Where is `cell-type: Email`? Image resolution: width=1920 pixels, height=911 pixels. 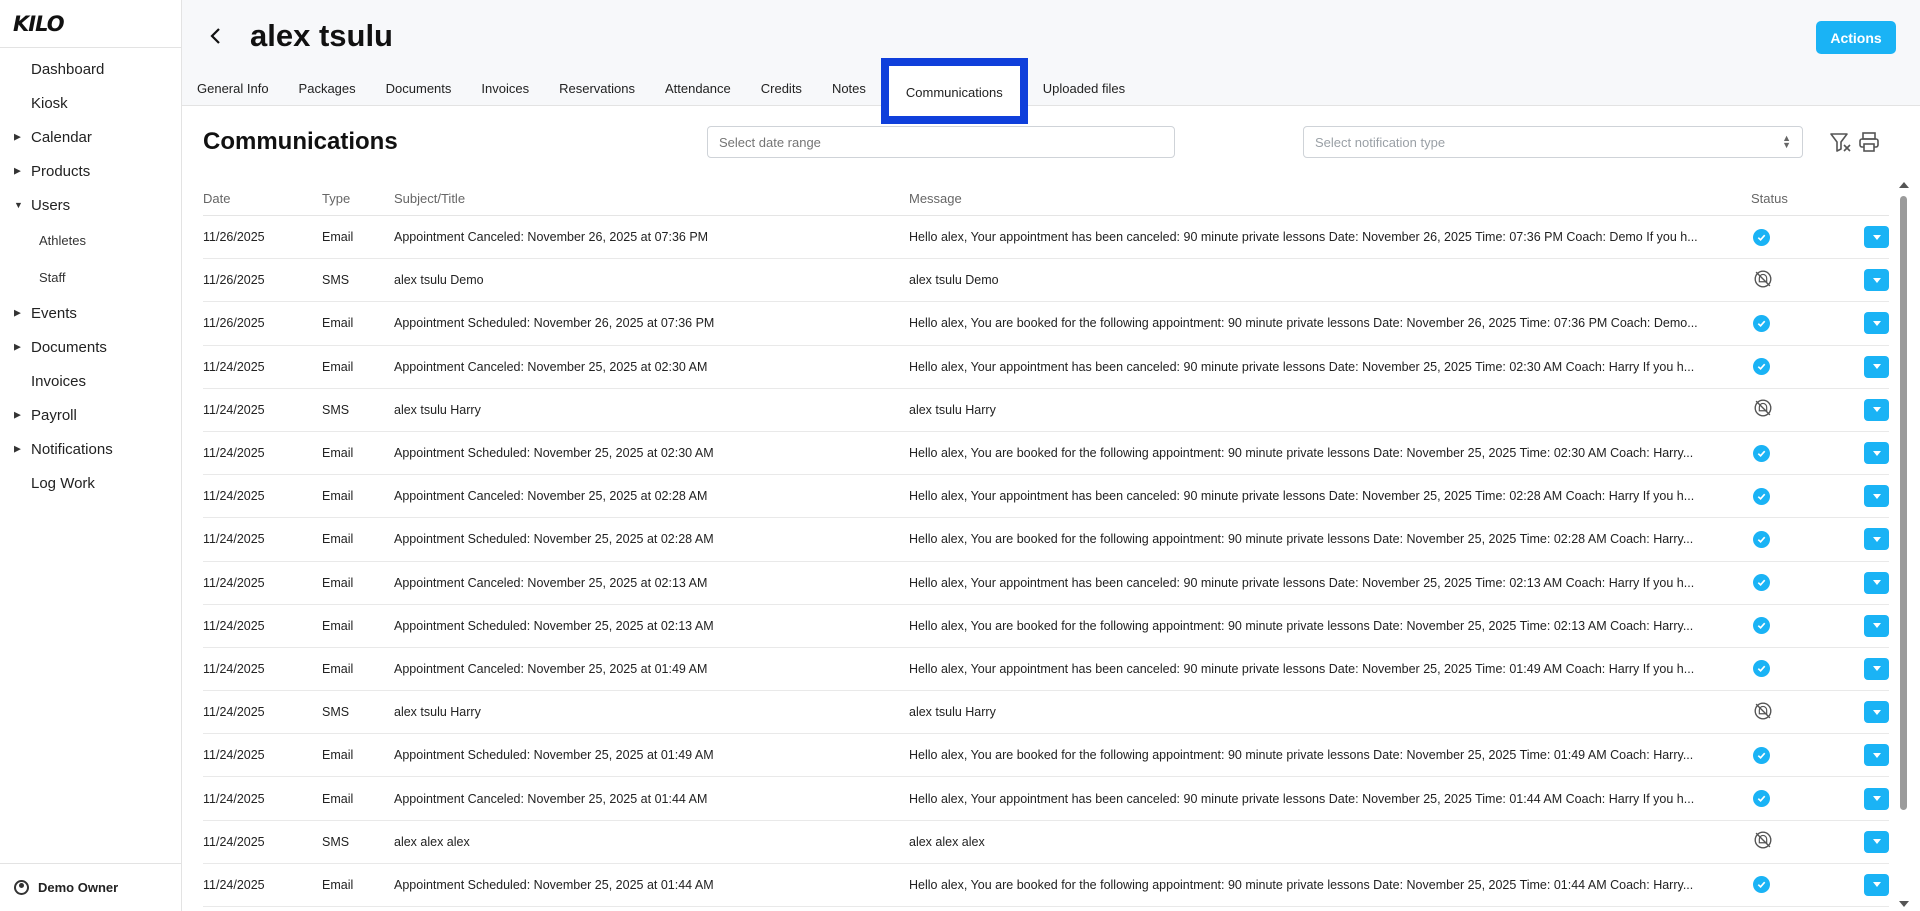
cell-type: Email is located at coordinates (338, 884).